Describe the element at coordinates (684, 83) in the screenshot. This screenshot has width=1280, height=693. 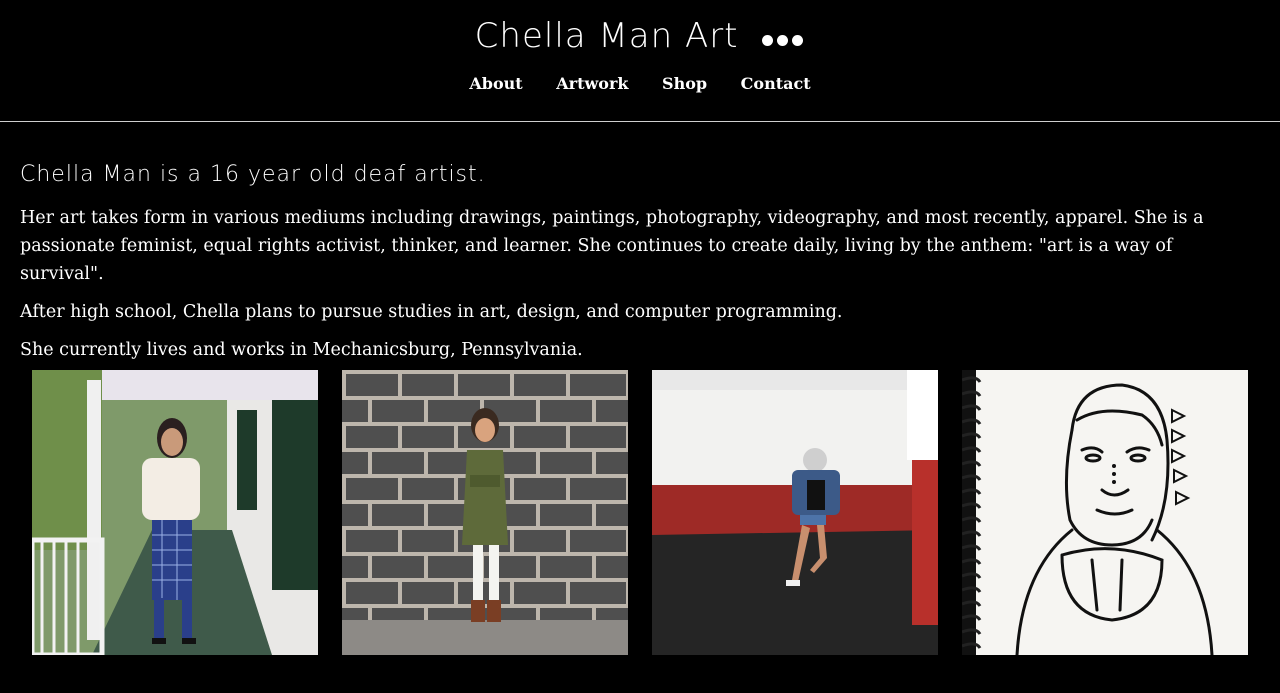
I see `nav-shop: Shop` at that location.